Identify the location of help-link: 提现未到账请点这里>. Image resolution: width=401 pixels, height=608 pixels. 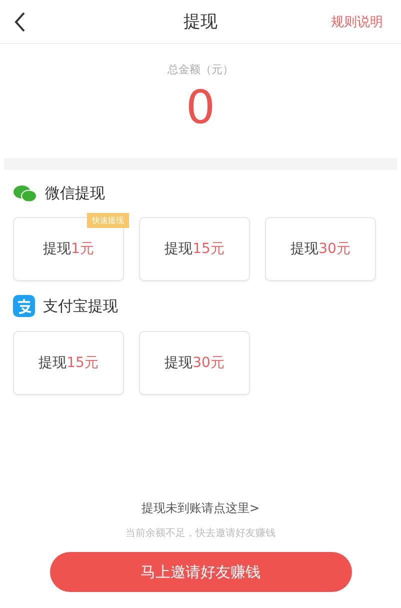
(200, 508).